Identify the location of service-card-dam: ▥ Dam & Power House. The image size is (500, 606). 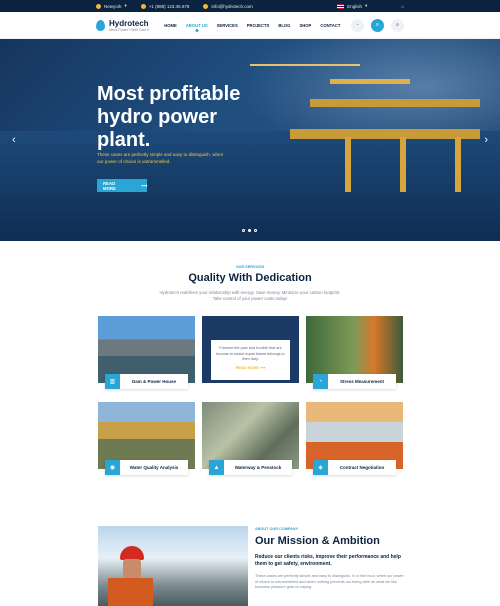
(146, 352).